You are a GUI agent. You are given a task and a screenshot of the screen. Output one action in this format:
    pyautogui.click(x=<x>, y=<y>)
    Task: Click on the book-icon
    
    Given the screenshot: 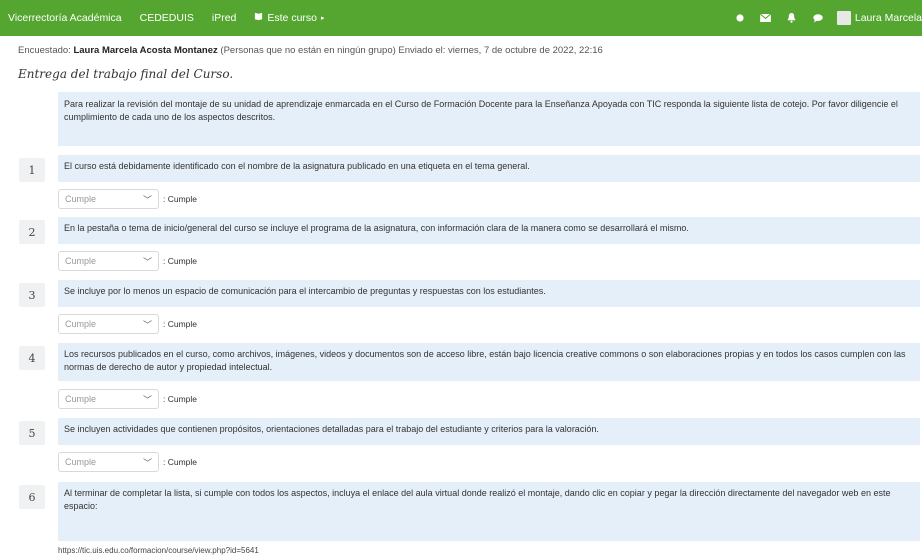 What is the action you would take?
    pyautogui.click(x=258, y=18)
    